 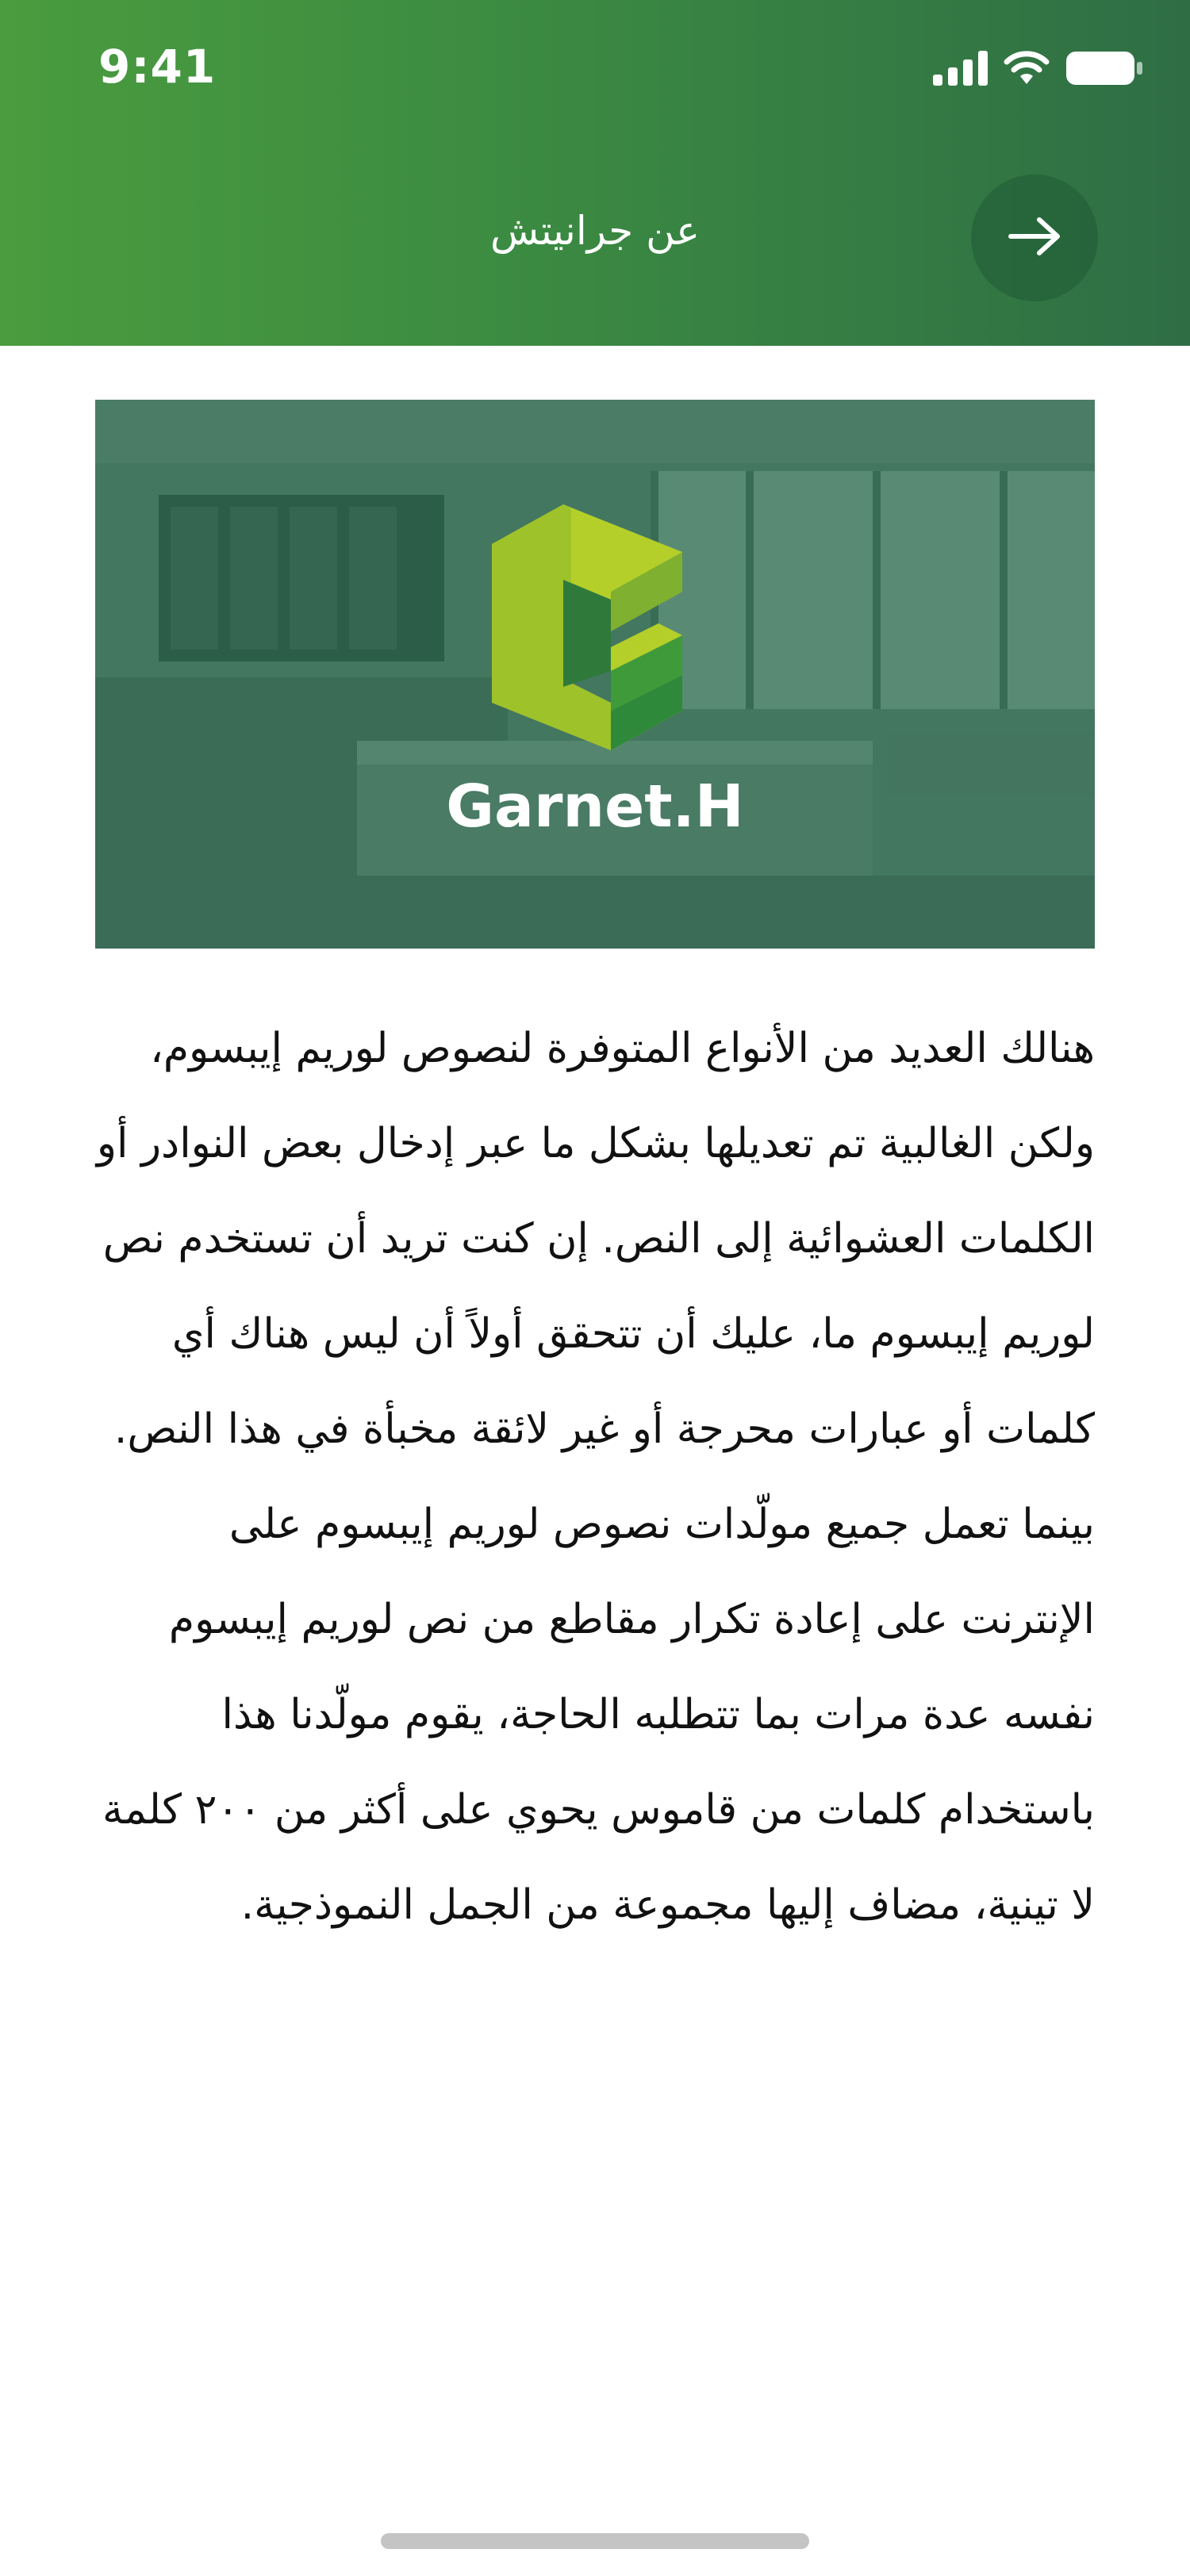 I want to click on back-button, so click(x=1034, y=237).